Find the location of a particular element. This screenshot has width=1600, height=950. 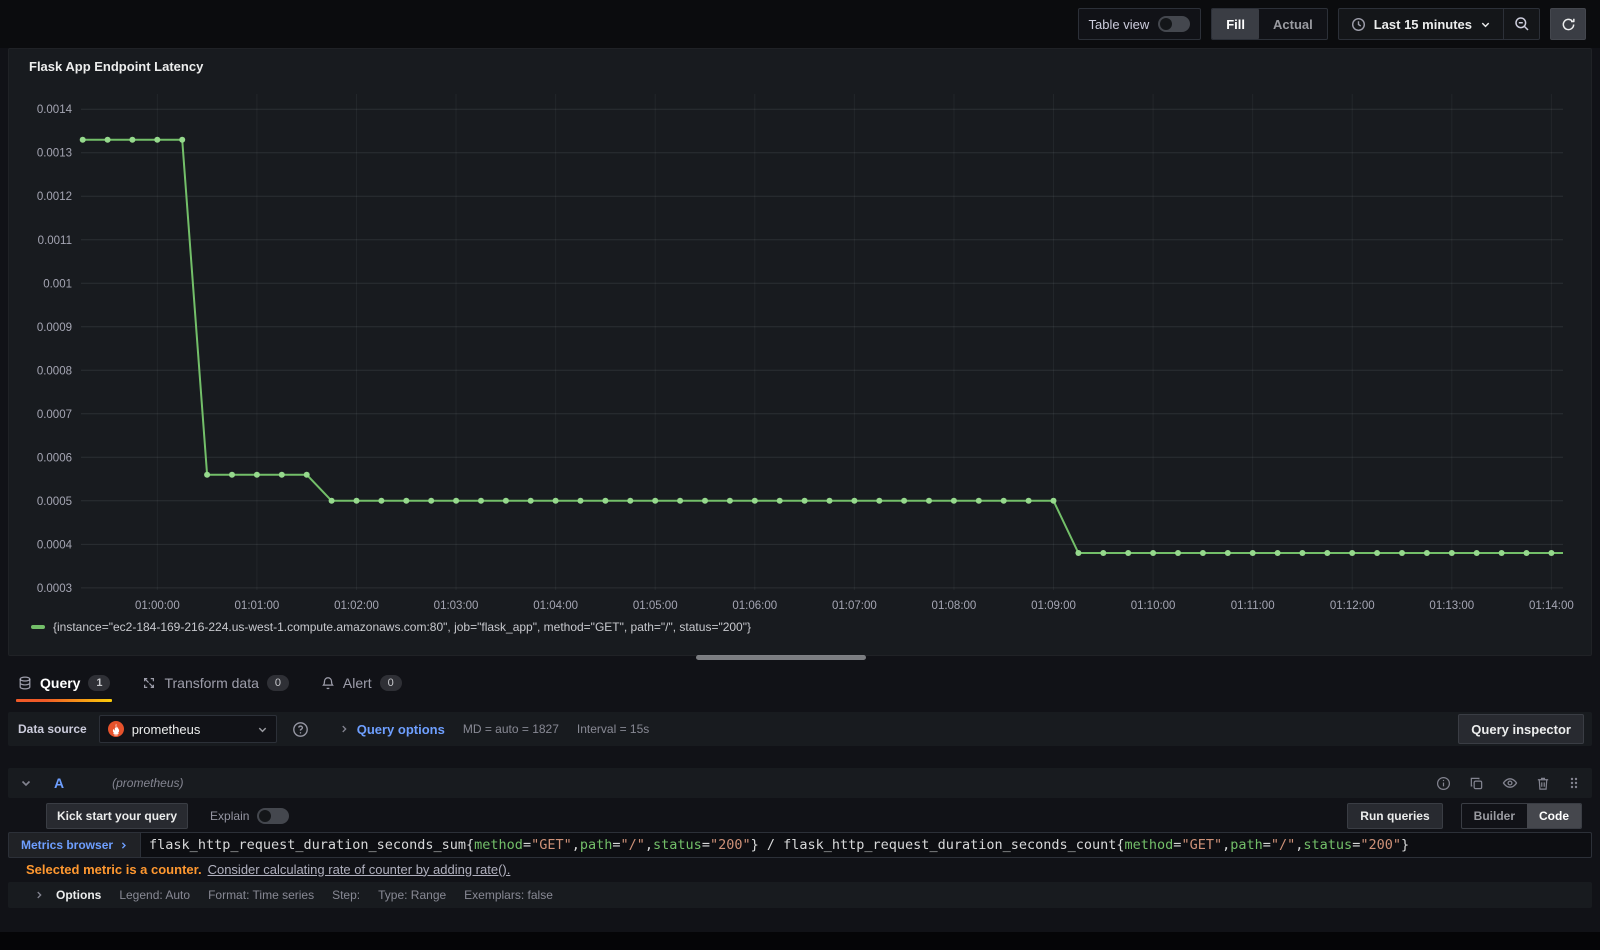

table-view-switch is located at coordinates (1174, 24).